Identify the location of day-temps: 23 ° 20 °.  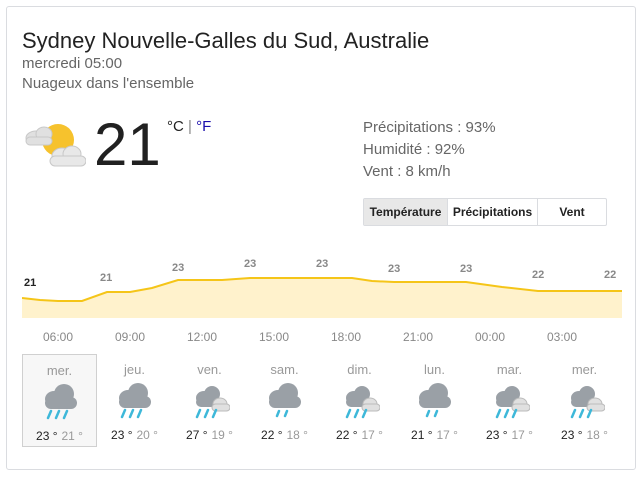
(134, 435).